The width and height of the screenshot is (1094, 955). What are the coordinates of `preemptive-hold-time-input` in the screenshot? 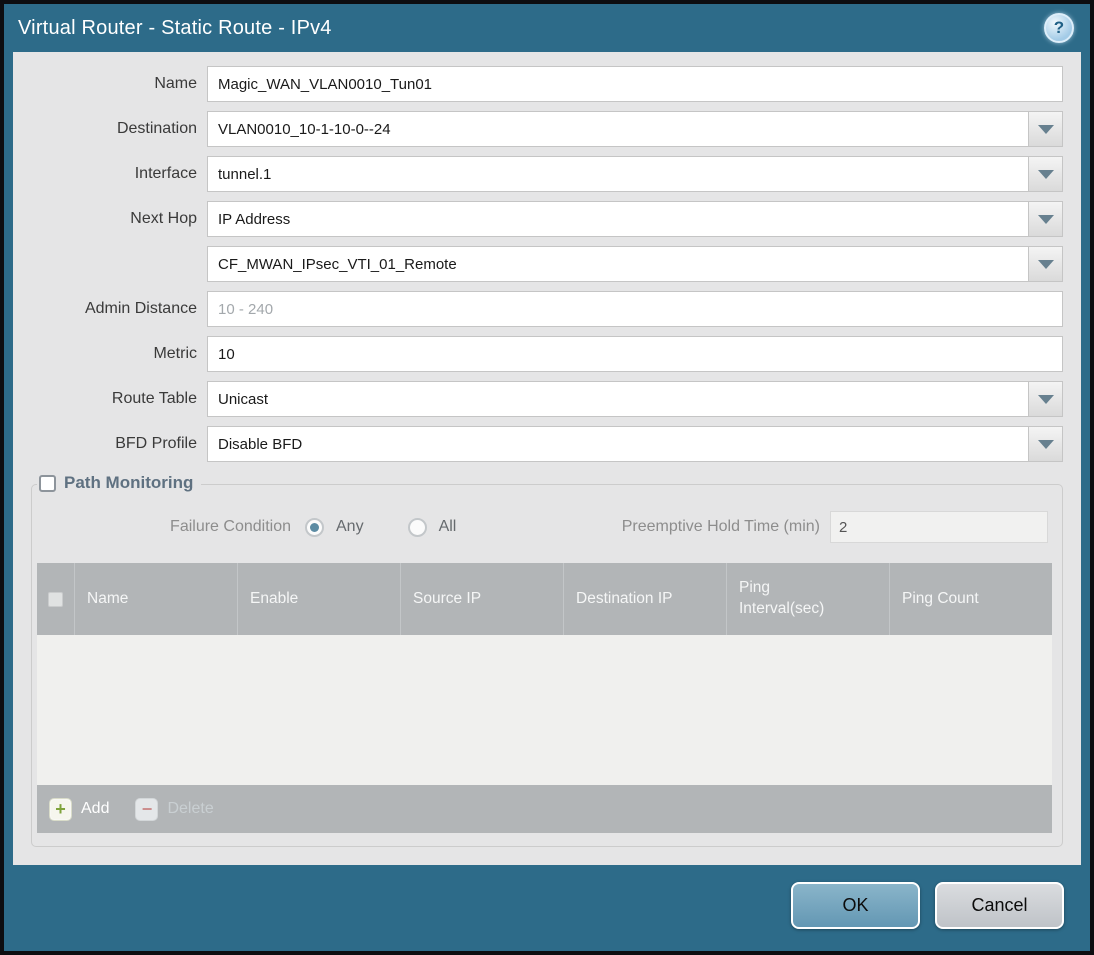 It's located at (939, 527).